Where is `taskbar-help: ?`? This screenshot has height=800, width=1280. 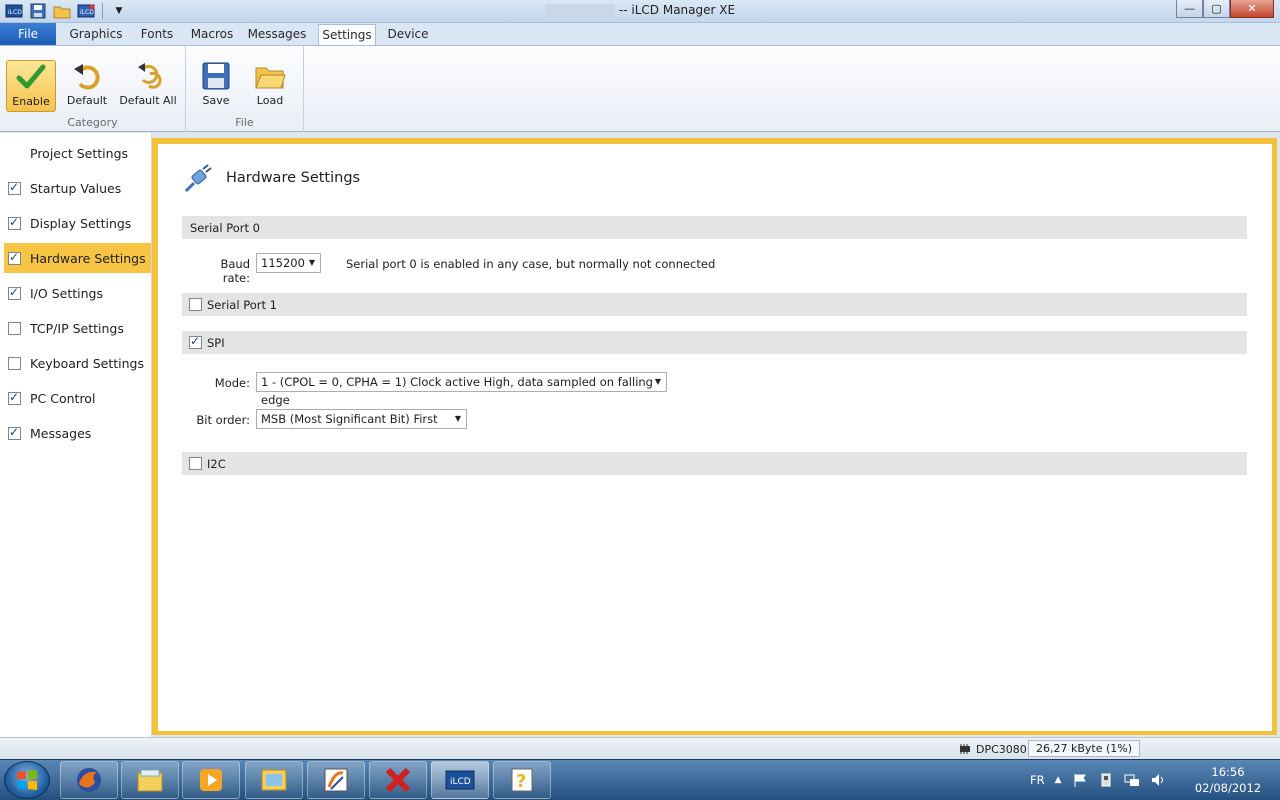 taskbar-help: ? is located at coordinates (522, 780).